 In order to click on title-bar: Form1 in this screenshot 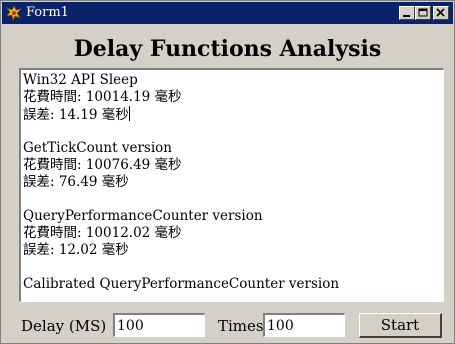, I will do `click(227, 13)`.